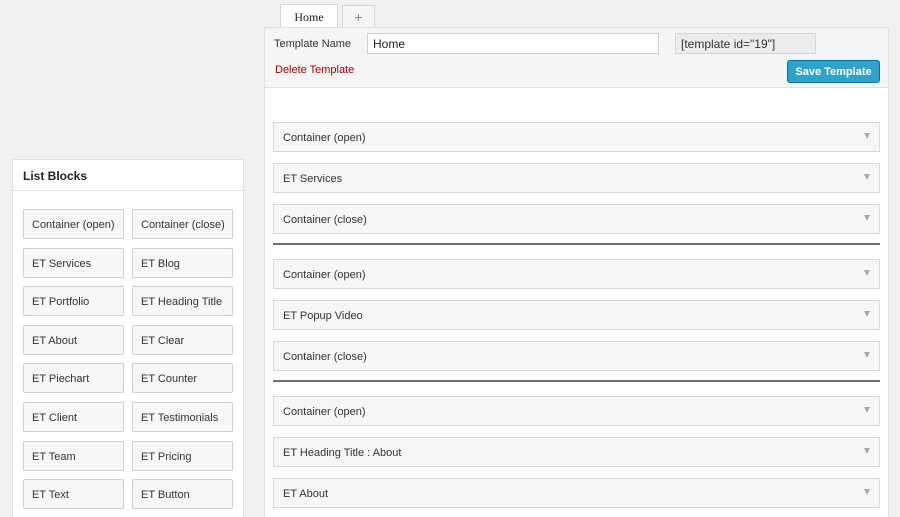 Image resolution: width=900 pixels, height=517 pixels. I want to click on list-block-button: ET Counter, so click(182, 378).